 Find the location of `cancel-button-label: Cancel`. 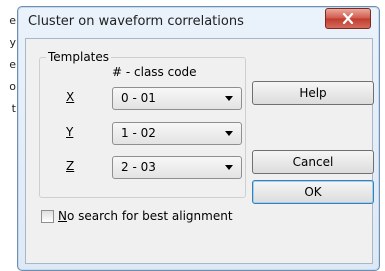

cancel-button-label: Cancel is located at coordinates (313, 162).